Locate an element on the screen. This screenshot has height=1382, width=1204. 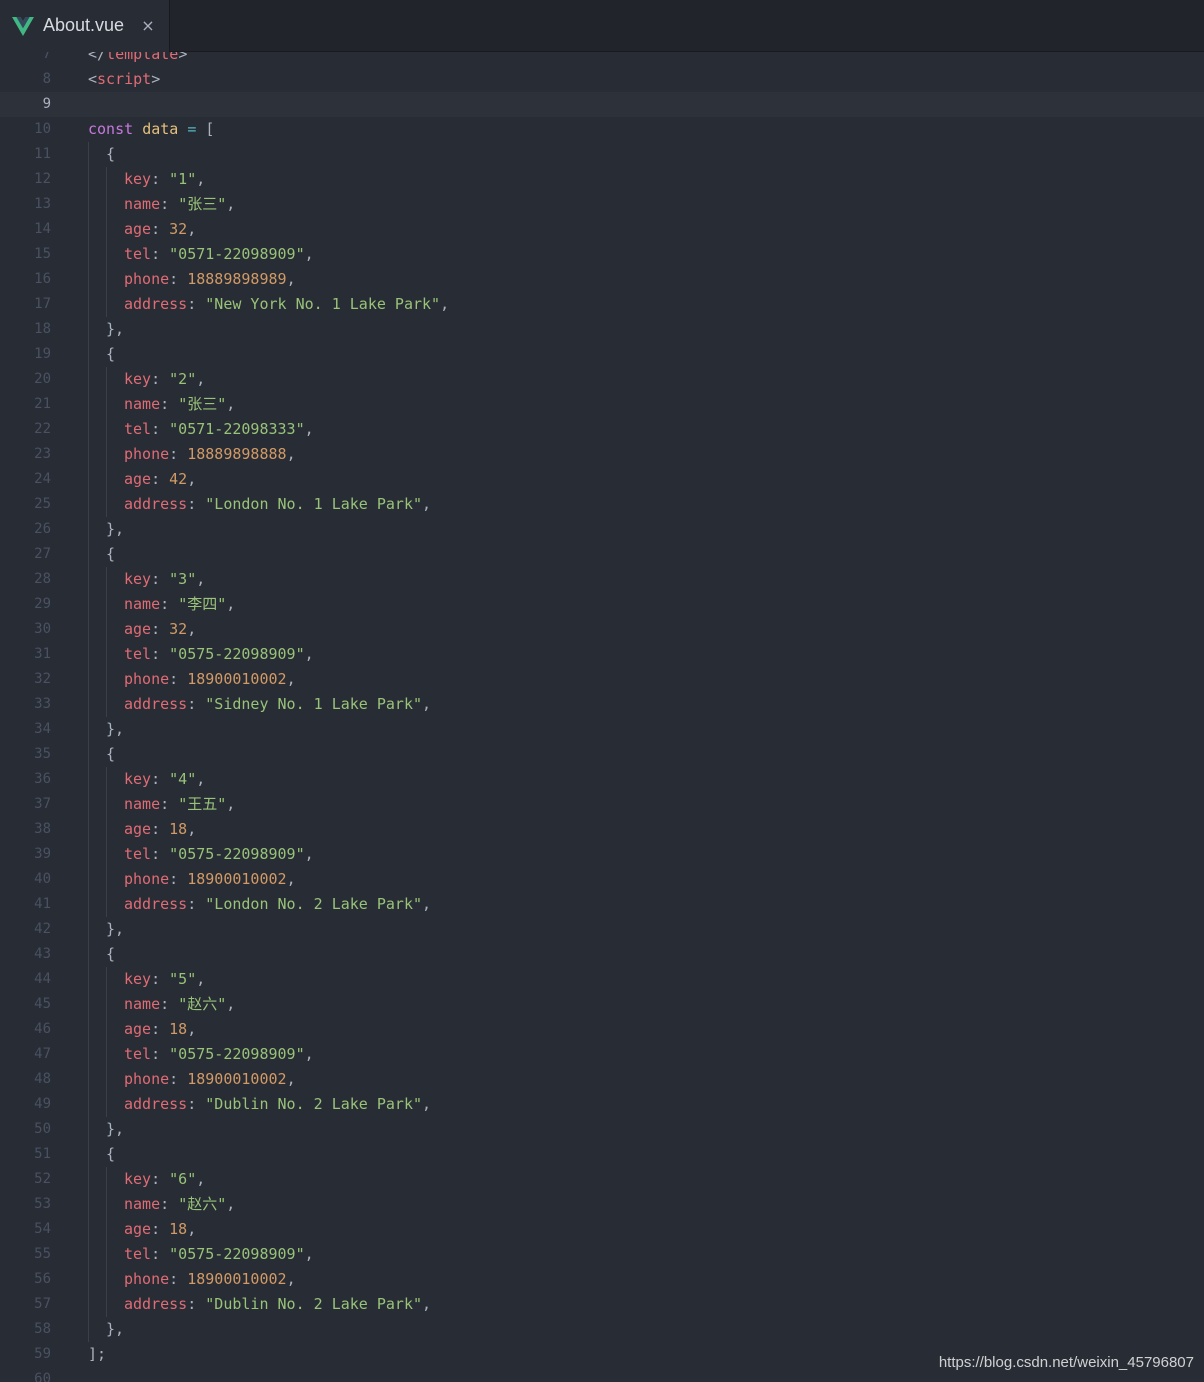
code-token: 18889898888 is located at coordinates (237, 454).